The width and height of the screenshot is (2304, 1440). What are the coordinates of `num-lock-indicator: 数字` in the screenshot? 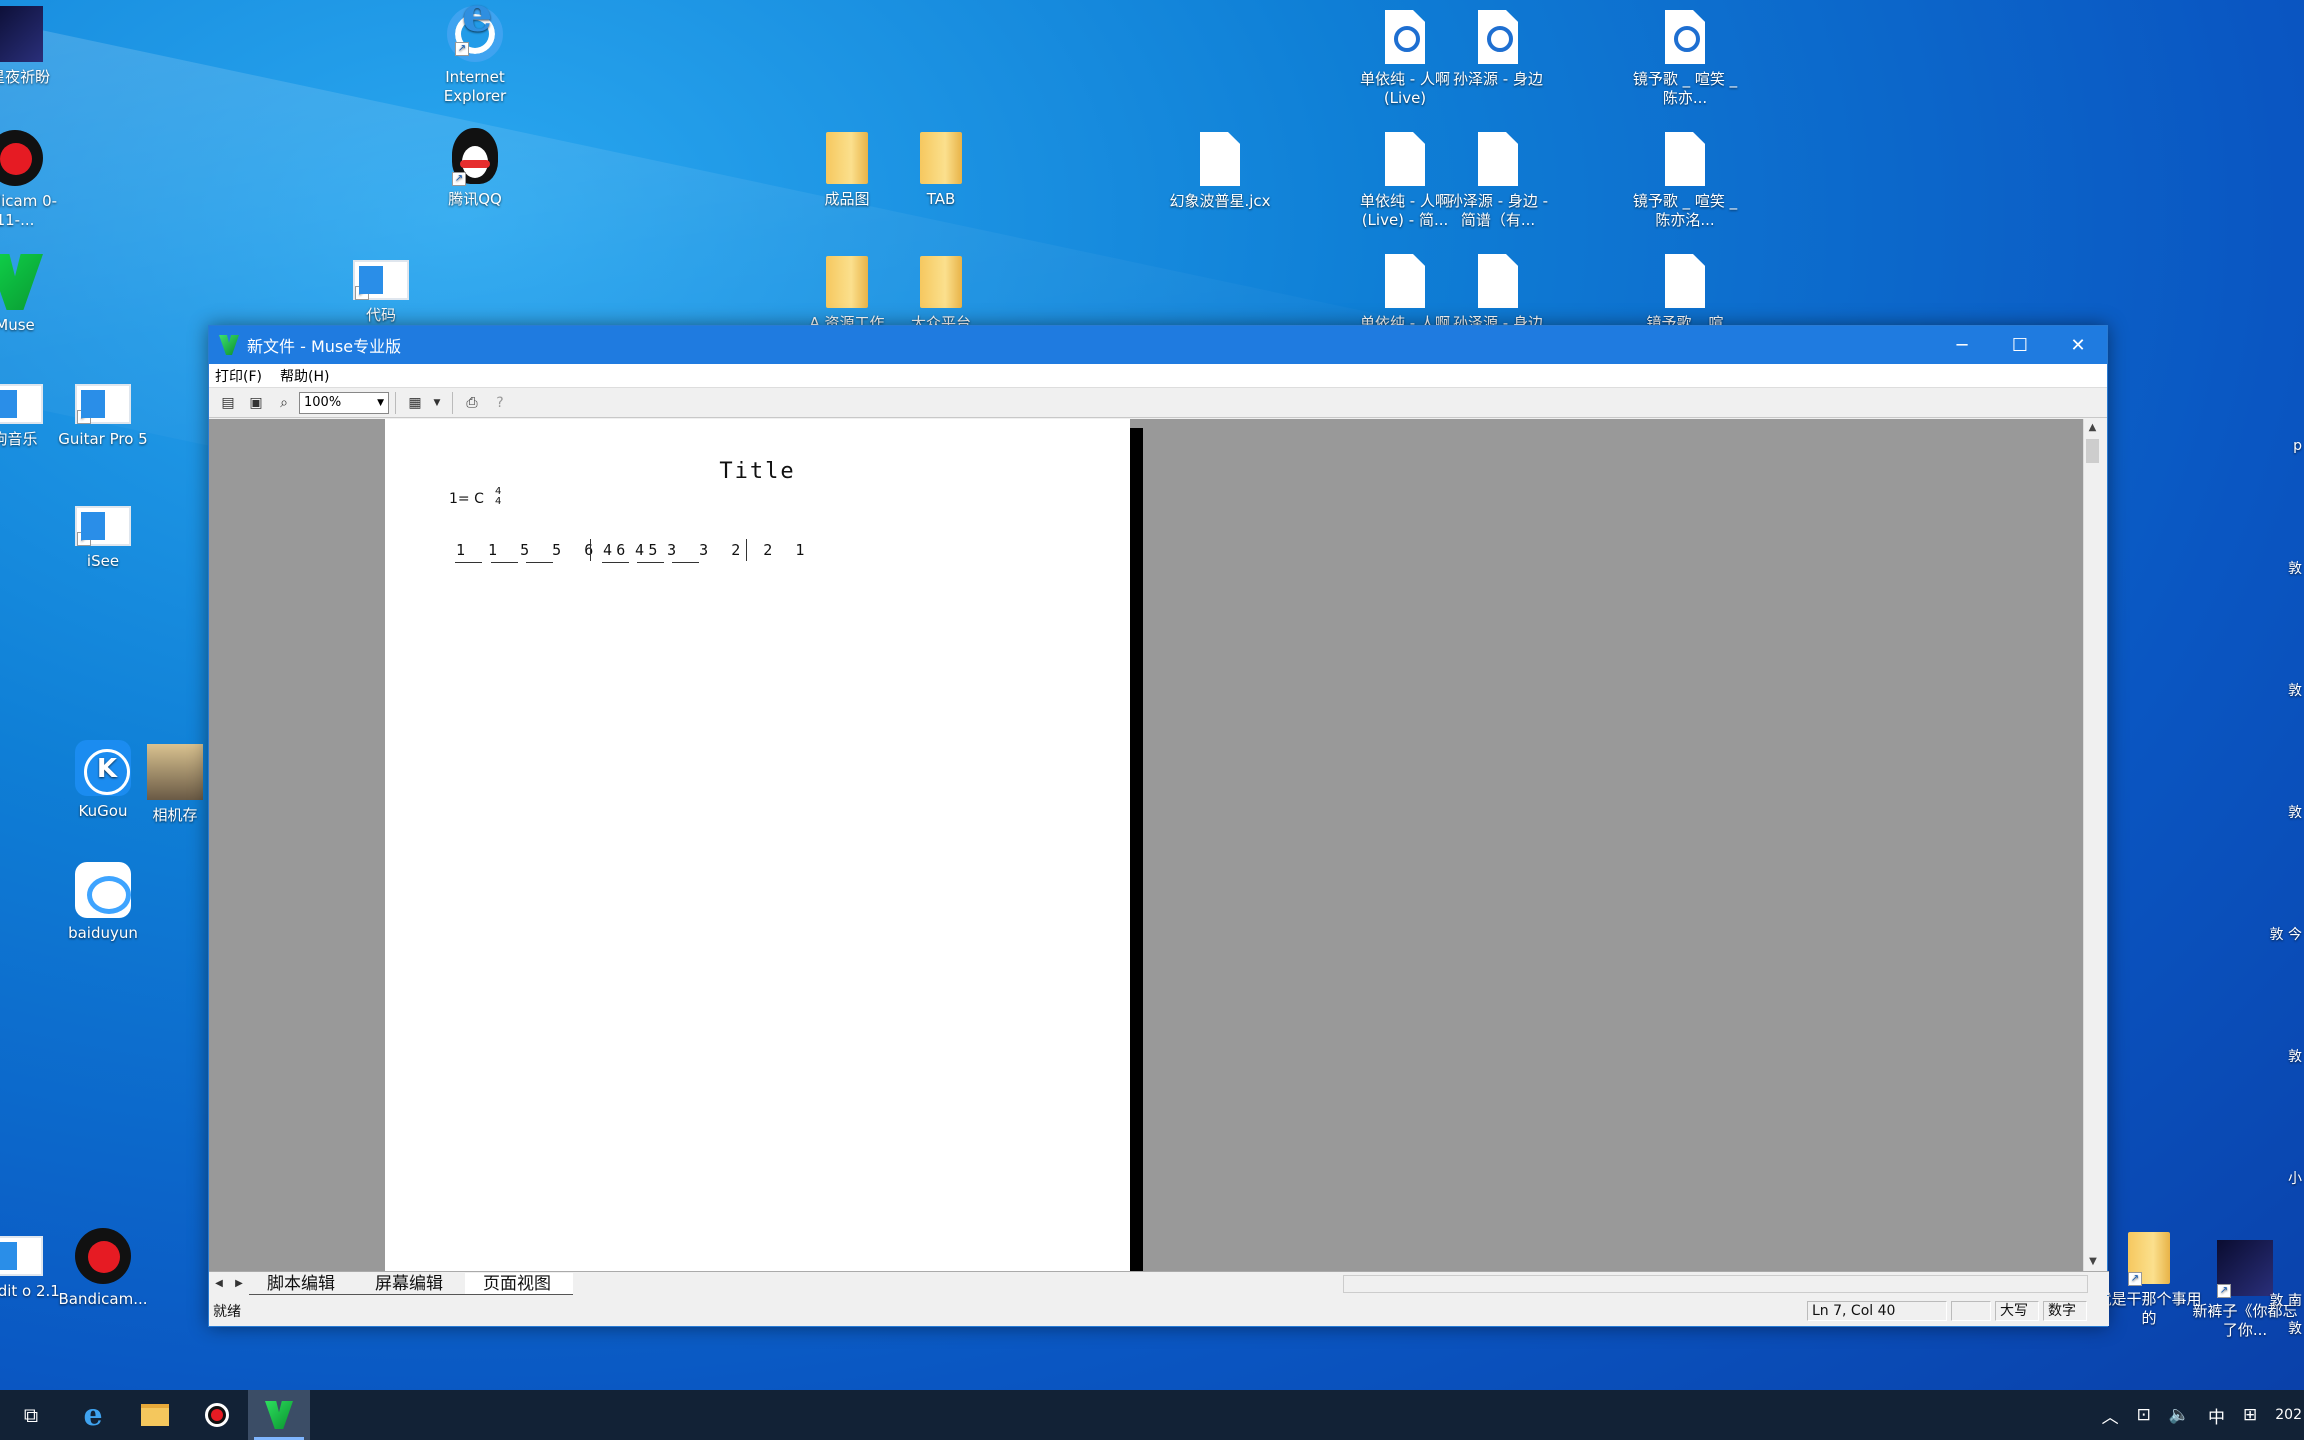 It's located at (2065, 1311).